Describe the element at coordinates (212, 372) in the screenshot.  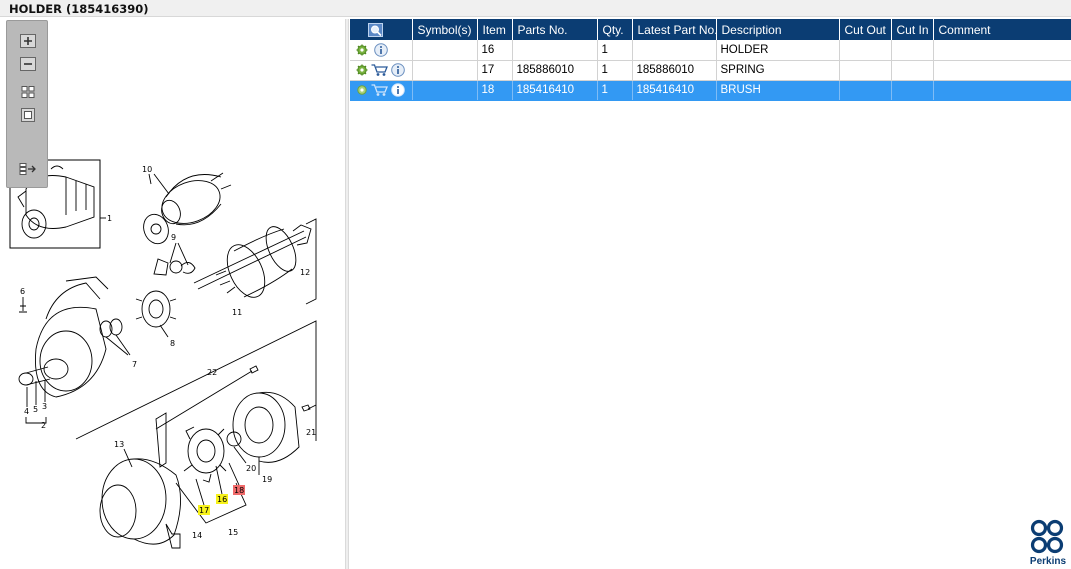
I see `callout-22: 22` at that location.